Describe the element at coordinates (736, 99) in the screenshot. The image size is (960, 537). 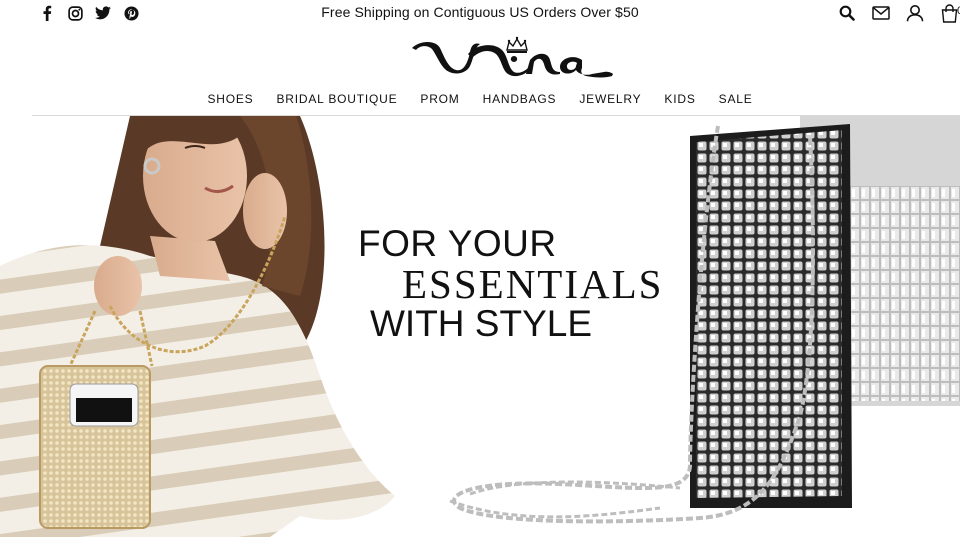
I see `nav-item-sale: SALE` at that location.